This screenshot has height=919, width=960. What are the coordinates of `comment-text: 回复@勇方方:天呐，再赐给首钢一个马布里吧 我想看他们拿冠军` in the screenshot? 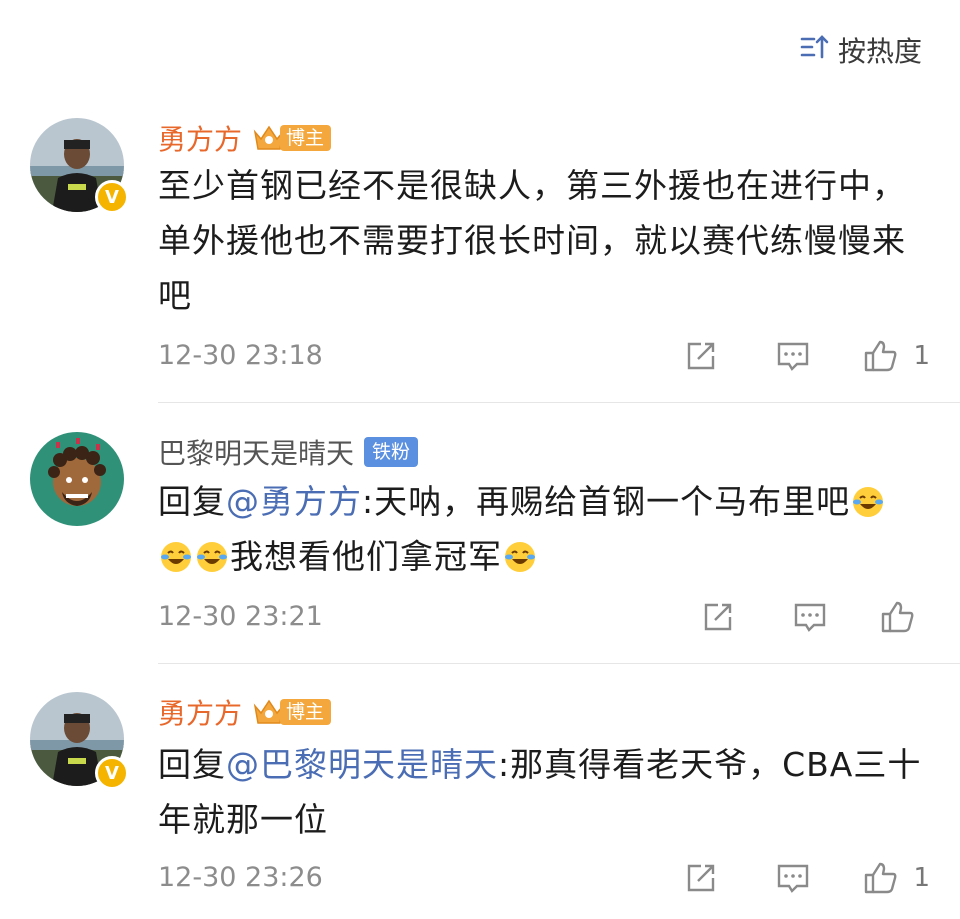 It's located at (548, 529).